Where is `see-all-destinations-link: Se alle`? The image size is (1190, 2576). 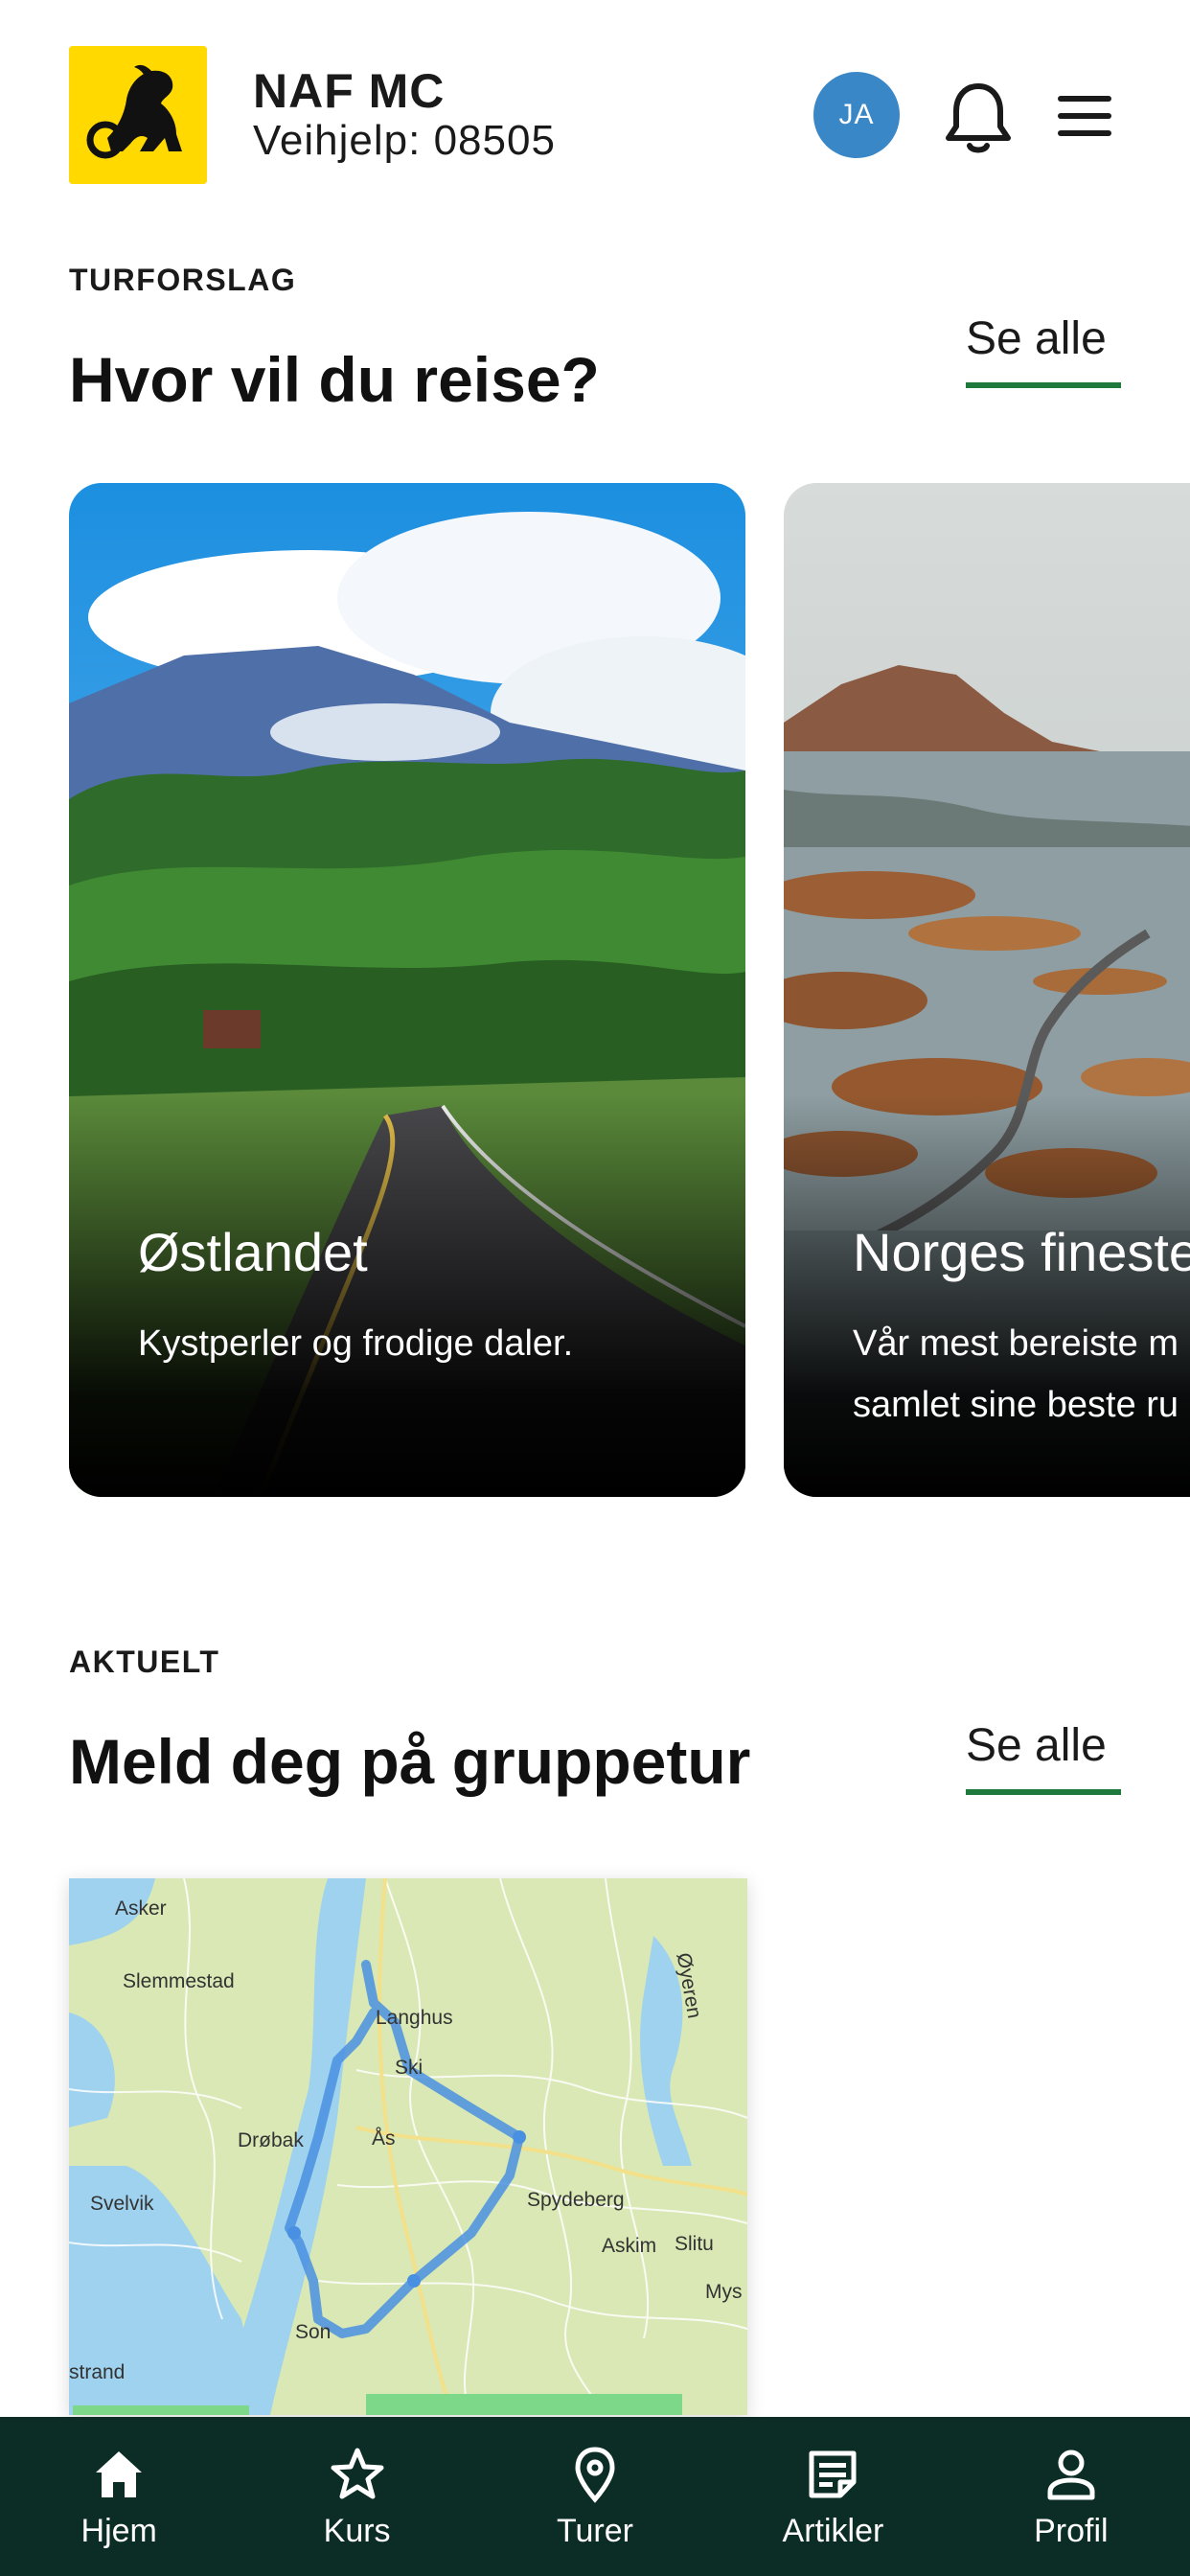
see-all-destinations-link: Se alle is located at coordinates (1043, 350).